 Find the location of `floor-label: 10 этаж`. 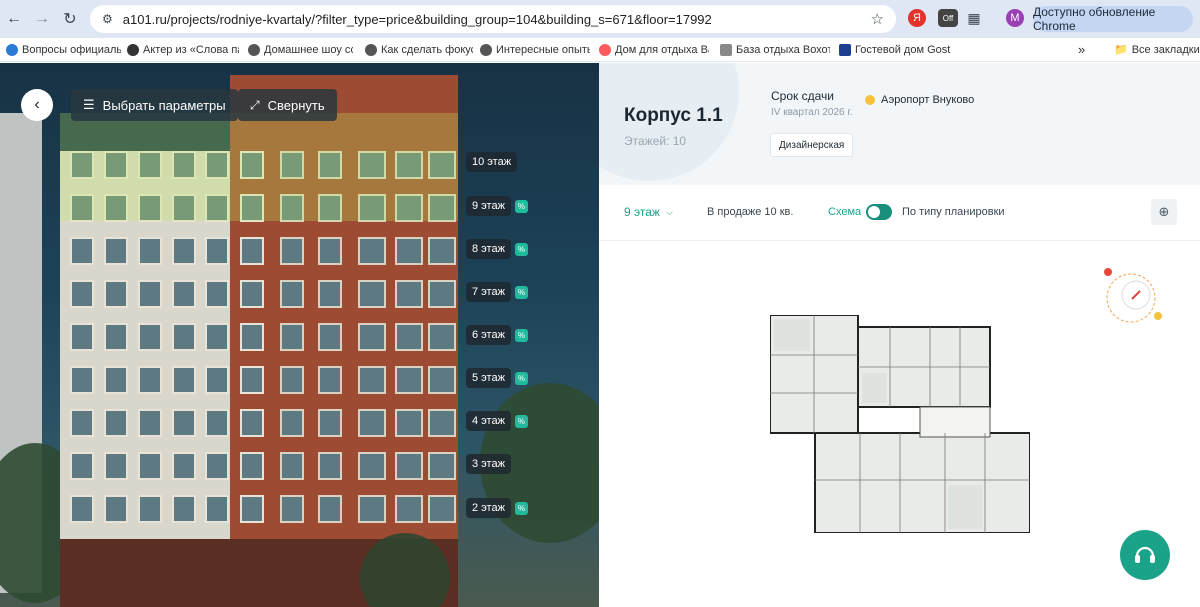

floor-label: 10 этаж is located at coordinates (492, 162).